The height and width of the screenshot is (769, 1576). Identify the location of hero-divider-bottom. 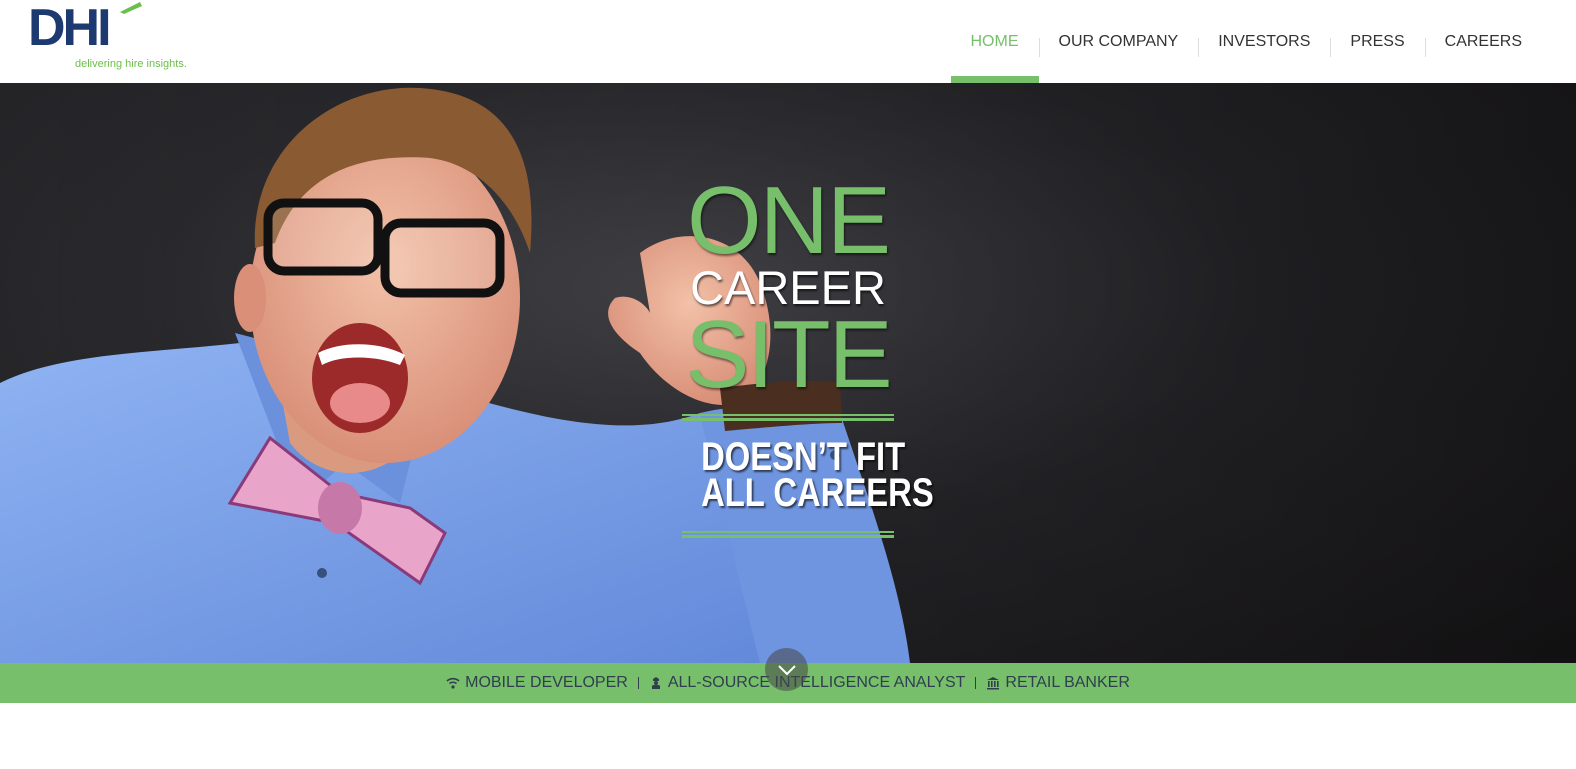
(788, 534).